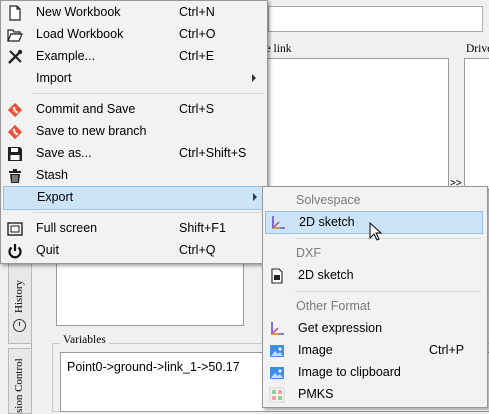  I want to click on menu-item-pmks: PMKS, so click(373, 394).